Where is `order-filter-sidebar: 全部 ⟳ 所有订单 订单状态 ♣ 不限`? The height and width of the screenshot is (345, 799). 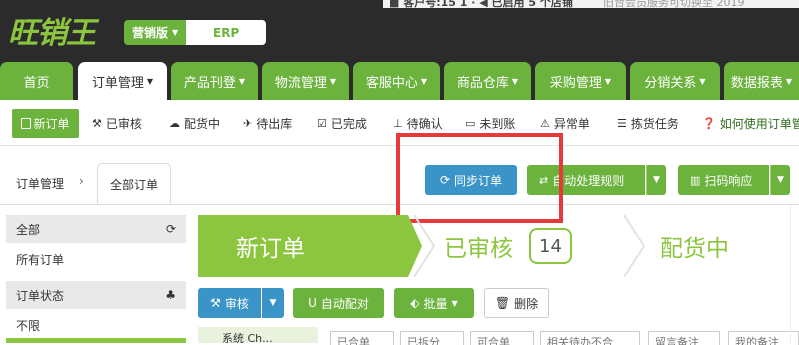 order-filter-sidebar: 全部 ⟳ 所有订单 订单状态 ♣ 不限 is located at coordinates (96, 279).